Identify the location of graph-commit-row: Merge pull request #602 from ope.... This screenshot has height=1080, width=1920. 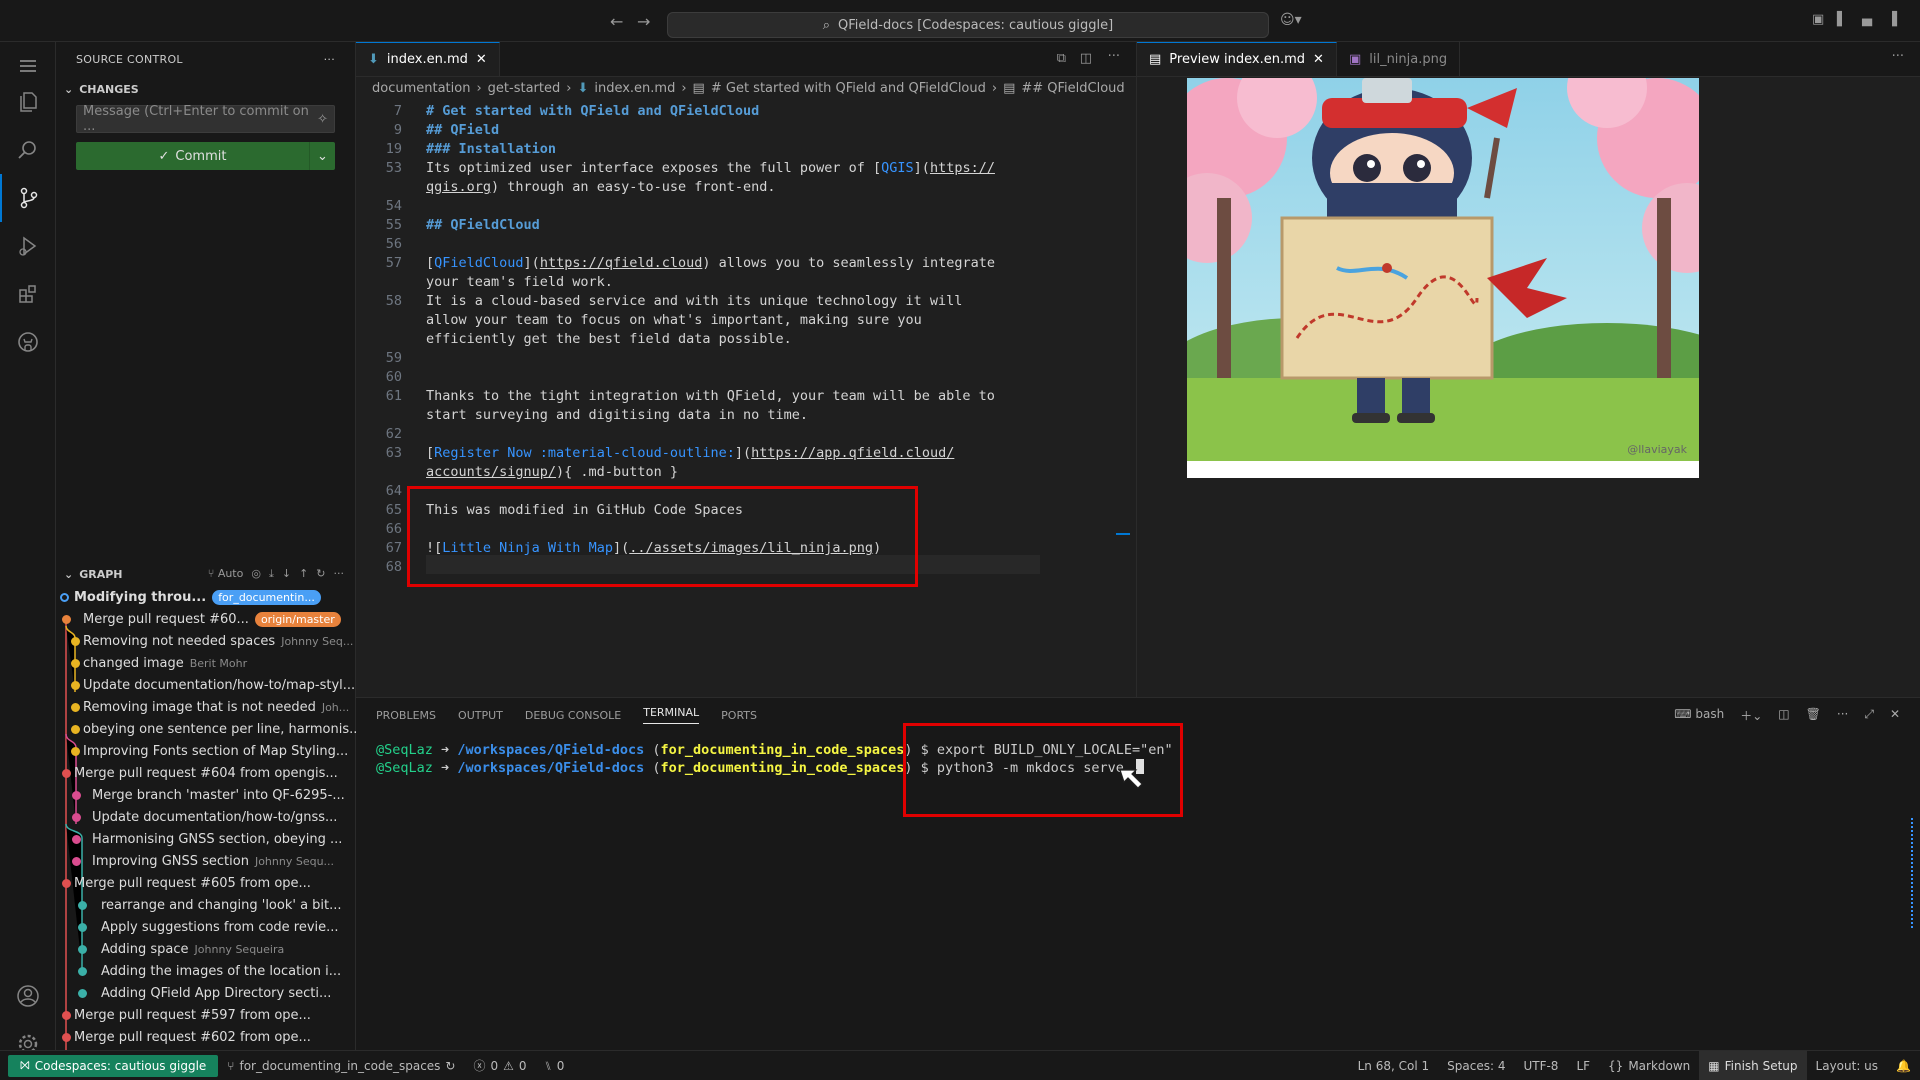
(206, 1037).